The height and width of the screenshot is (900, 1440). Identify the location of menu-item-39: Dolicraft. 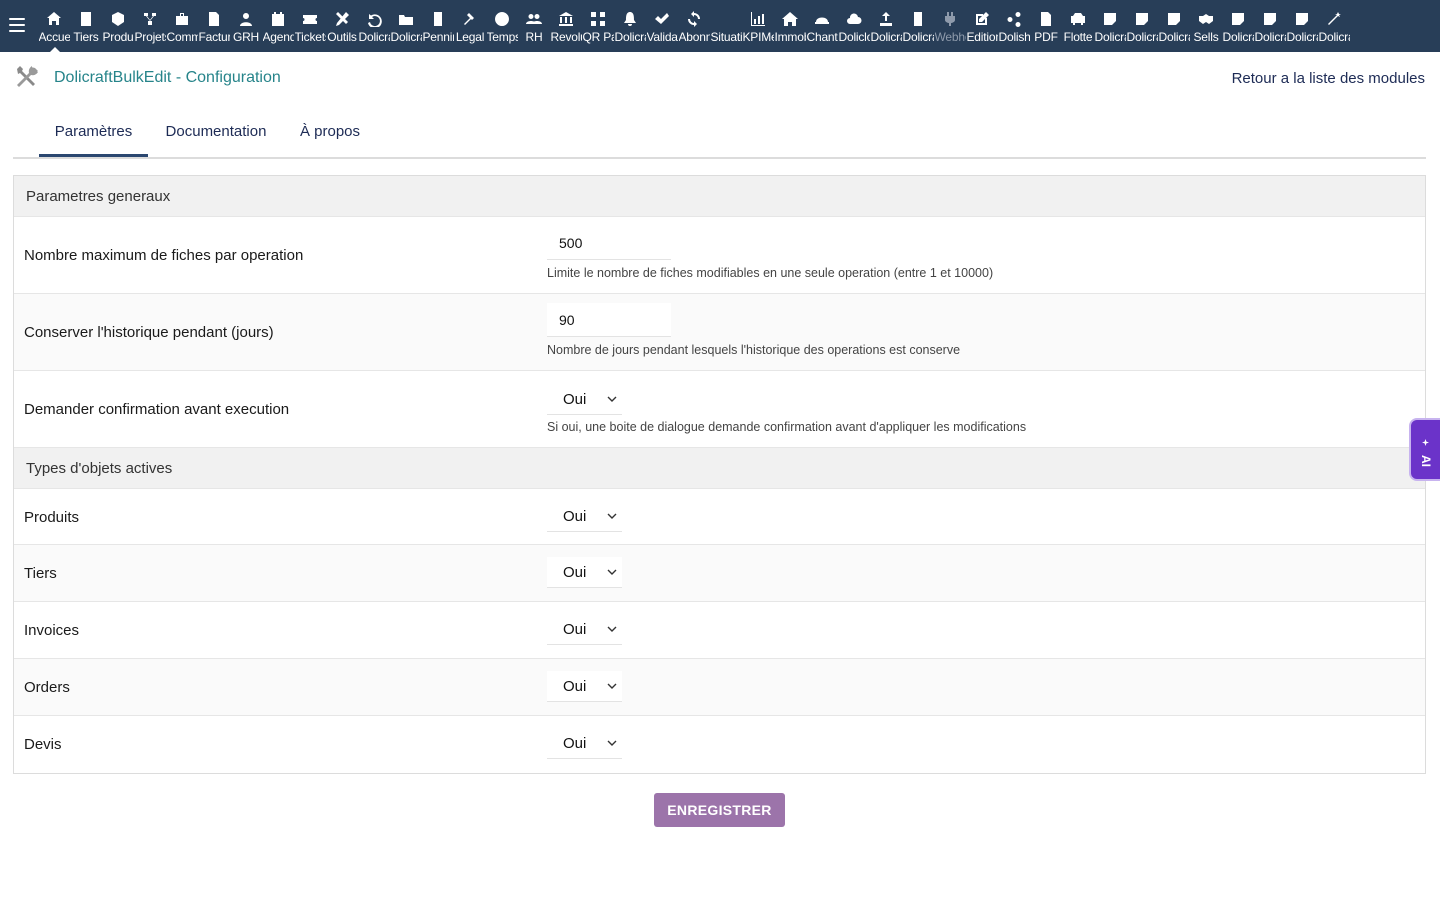
(1302, 26).